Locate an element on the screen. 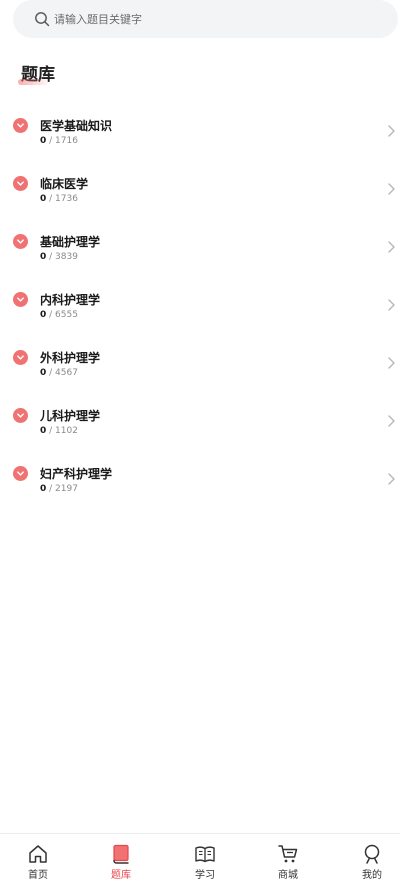 This screenshot has height=886, width=400. tab-mine-label: 我的 is located at coordinates (372, 875).